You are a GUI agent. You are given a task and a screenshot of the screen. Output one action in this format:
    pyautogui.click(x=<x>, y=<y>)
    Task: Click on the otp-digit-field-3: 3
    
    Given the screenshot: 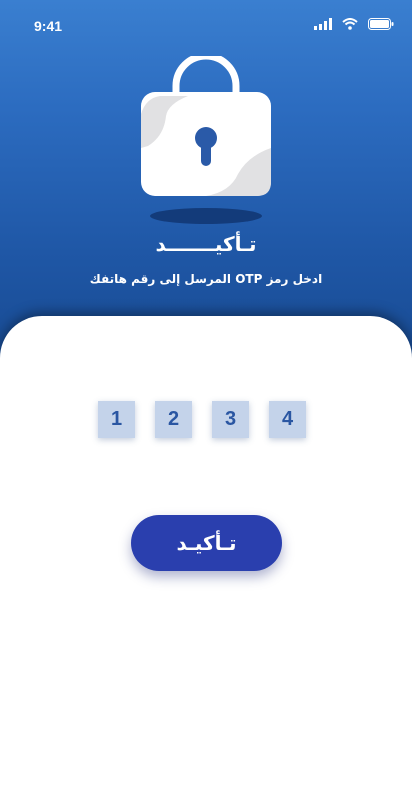 What is the action you would take?
    pyautogui.click(x=230, y=419)
    